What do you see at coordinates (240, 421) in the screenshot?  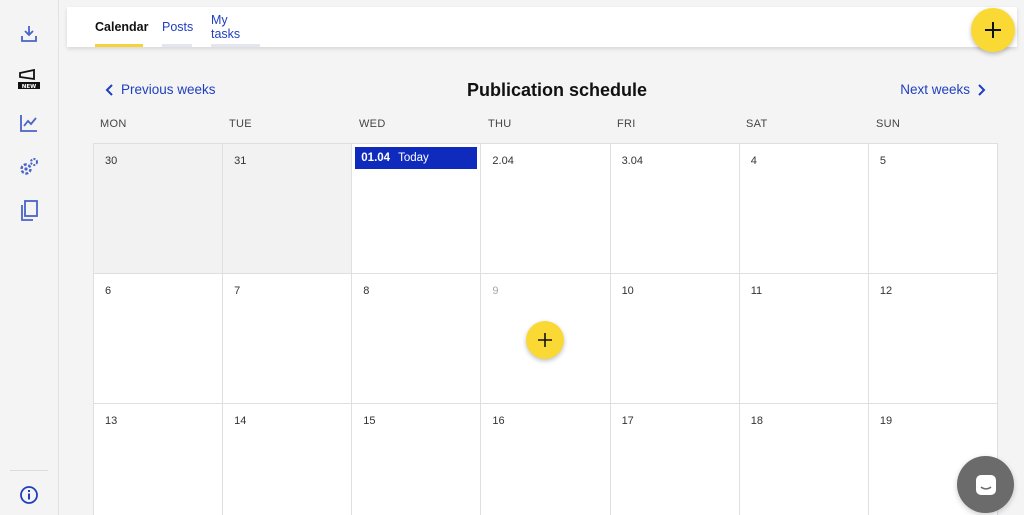 I see `day-number: 14` at bounding box center [240, 421].